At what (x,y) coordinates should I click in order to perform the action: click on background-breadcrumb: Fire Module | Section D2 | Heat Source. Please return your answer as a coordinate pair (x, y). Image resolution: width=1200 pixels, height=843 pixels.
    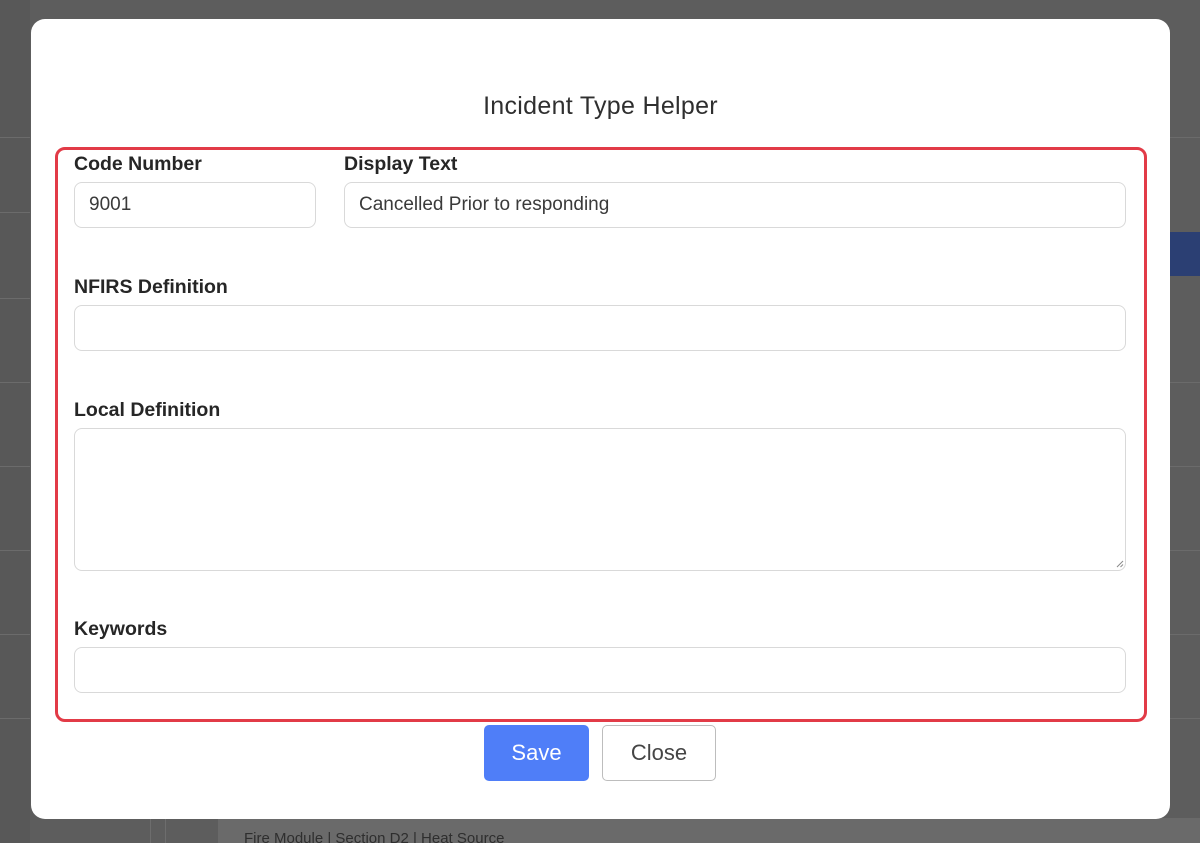
    Looking at the image, I should click on (374, 836).